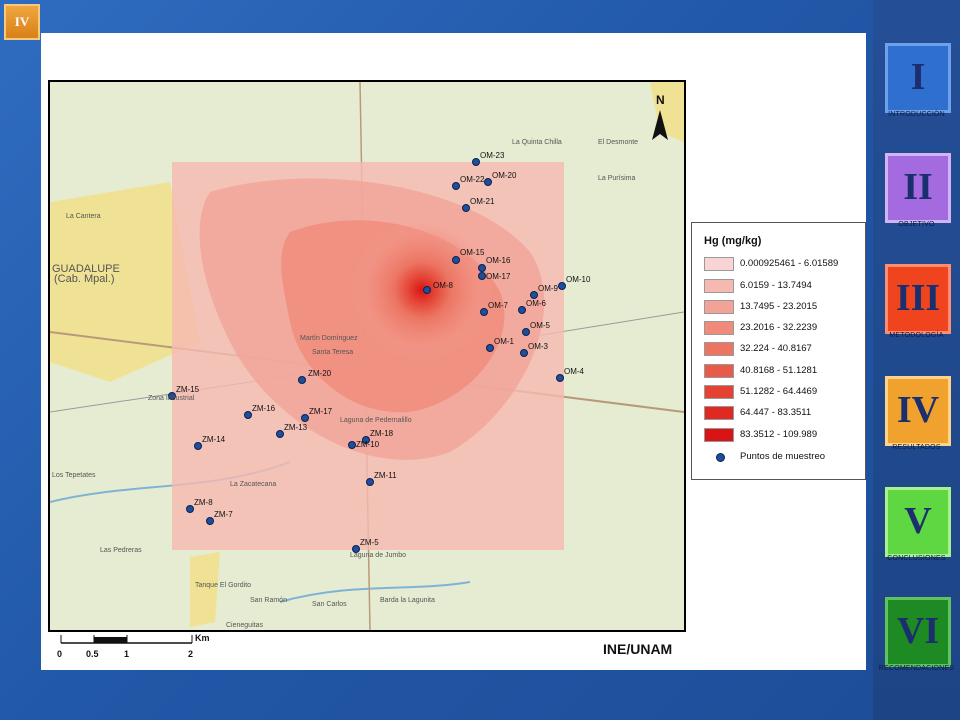  What do you see at coordinates (779, 306) in the screenshot?
I see `legend-range-label: 13.7495 - 23.2015` at bounding box center [779, 306].